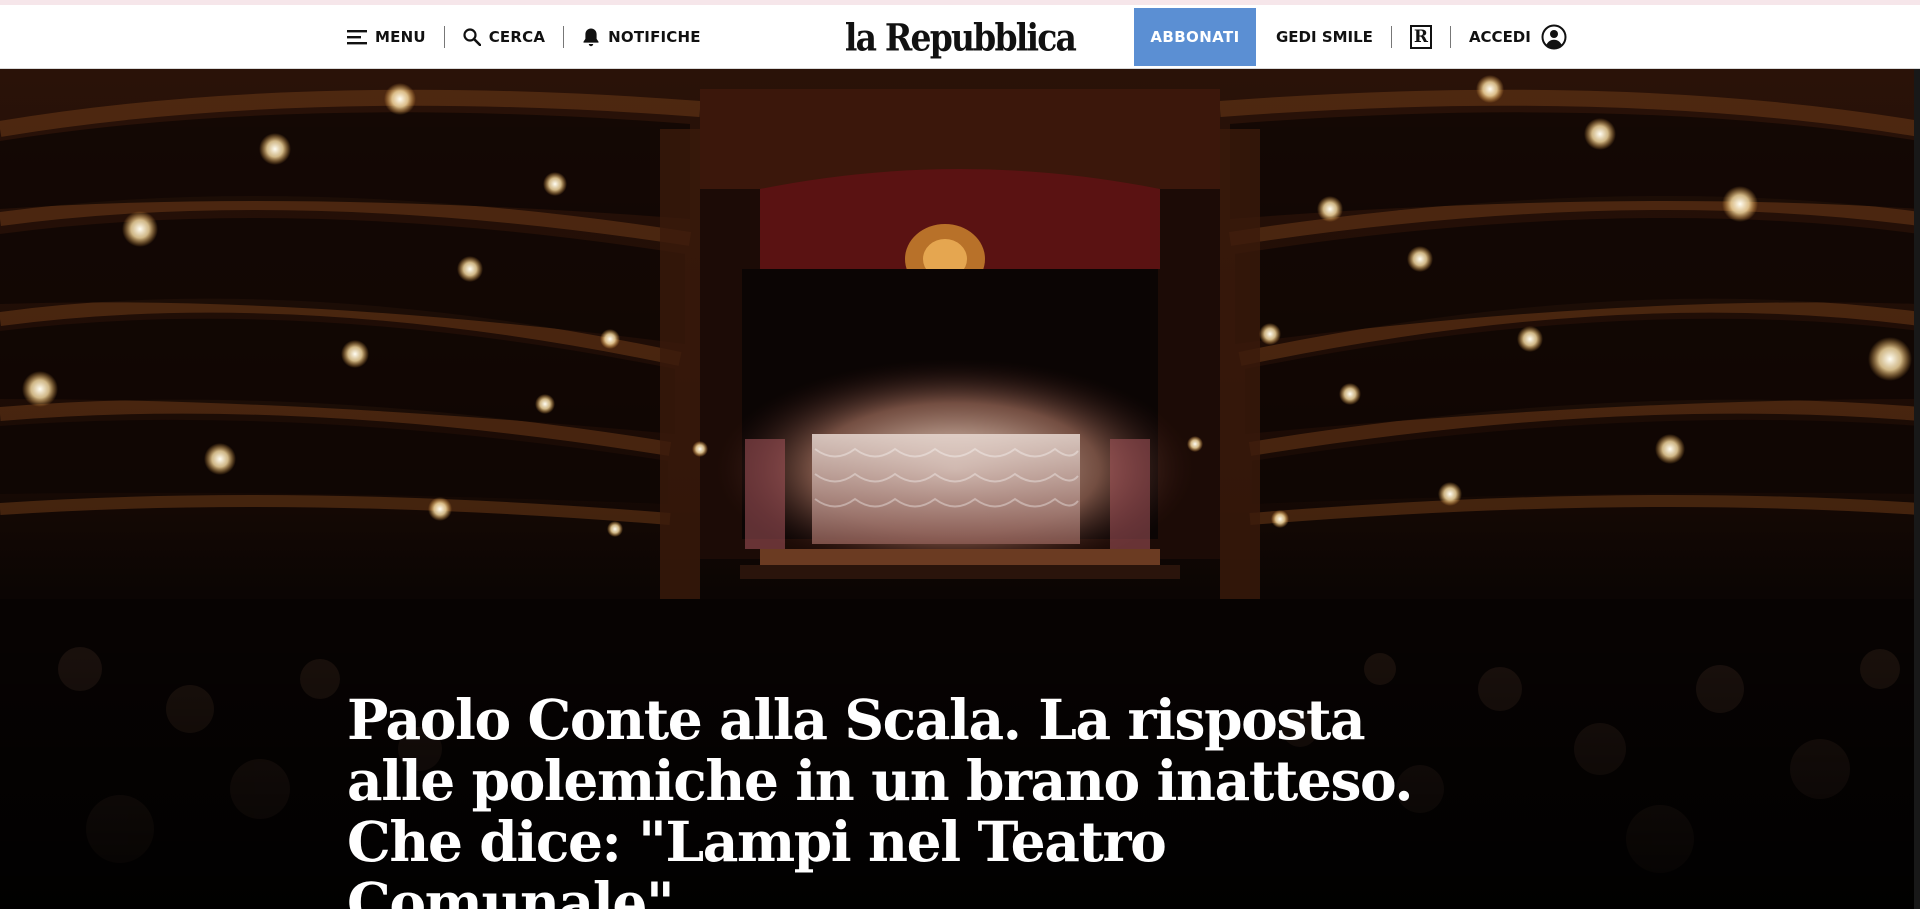 This screenshot has height=909, width=1920. What do you see at coordinates (1324, 37) in the screenshot?
I see `gedi-smile-link: GEDI SMILE` at bounding box center [1324, 37].